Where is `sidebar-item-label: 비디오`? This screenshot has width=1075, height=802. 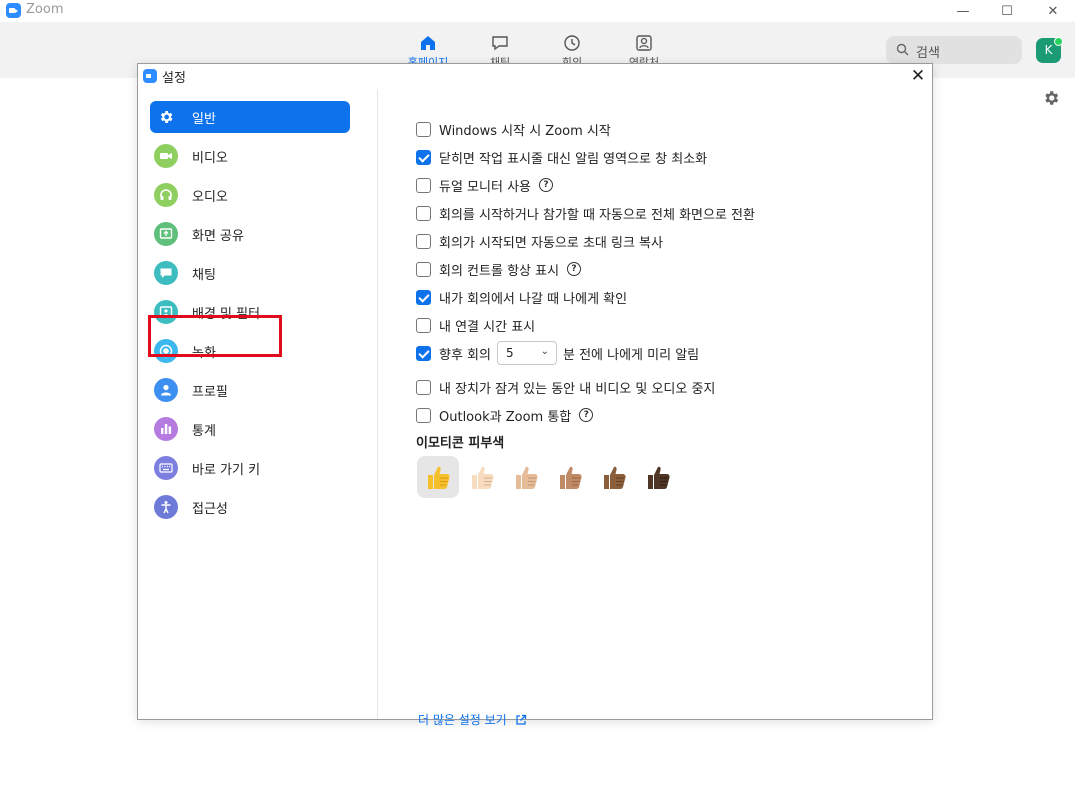 sidebar-item-label: 비디오 is located at coordinates (210, 158).